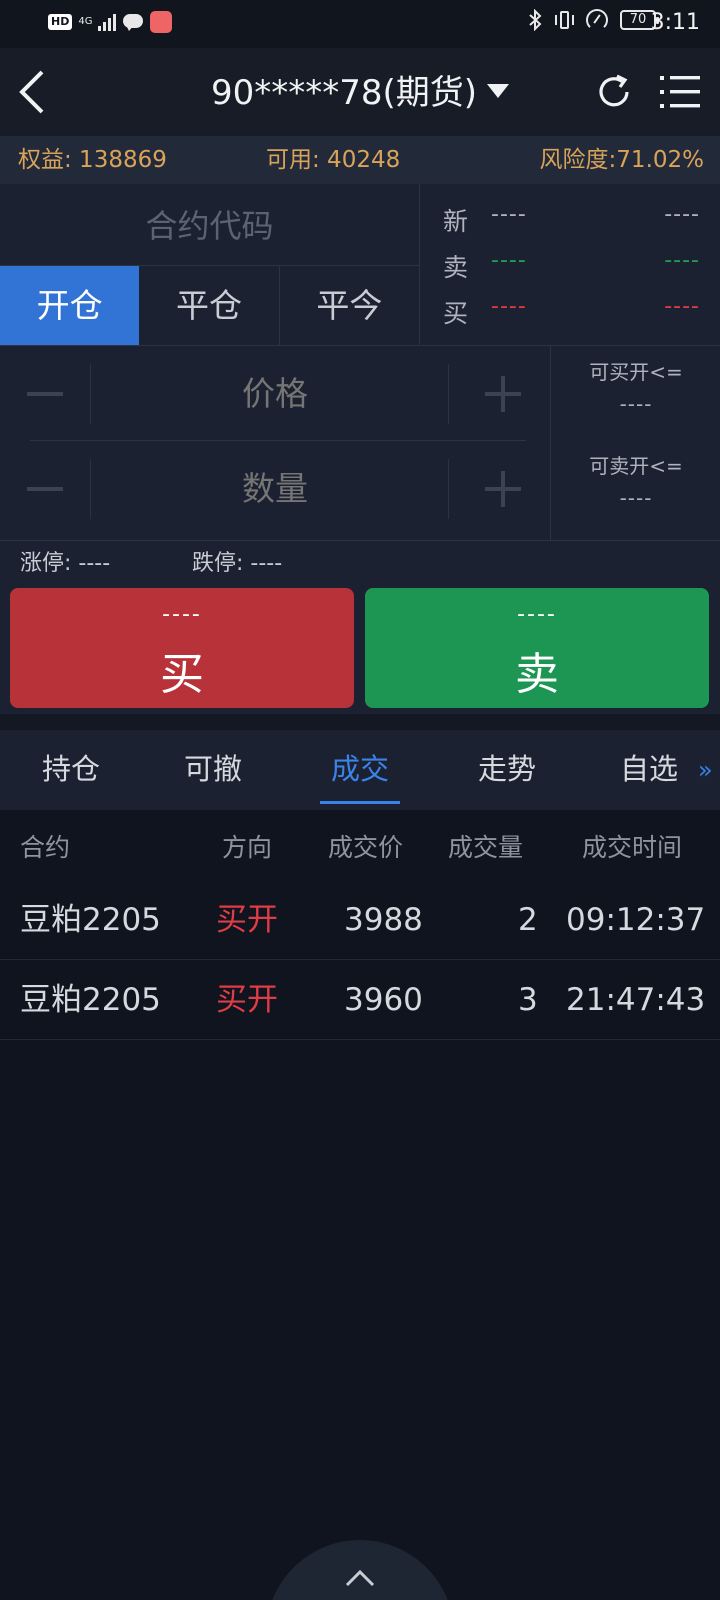  What do you see at coordinates (636, 920) in the screenshot?
I see `trade-time: 09:12:37` at bounding box center [636, 920].